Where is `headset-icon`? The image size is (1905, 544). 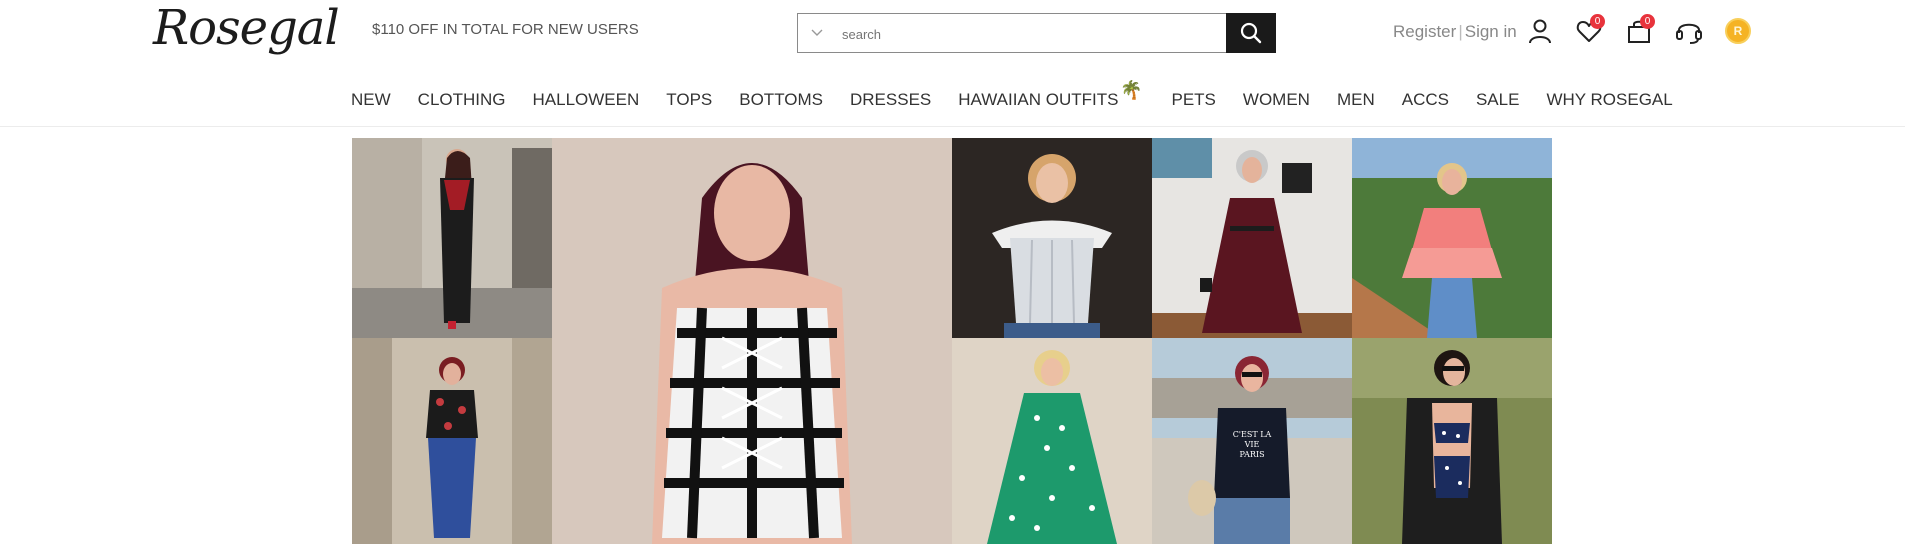
headset-icon is located at coordinates (1689, 33).